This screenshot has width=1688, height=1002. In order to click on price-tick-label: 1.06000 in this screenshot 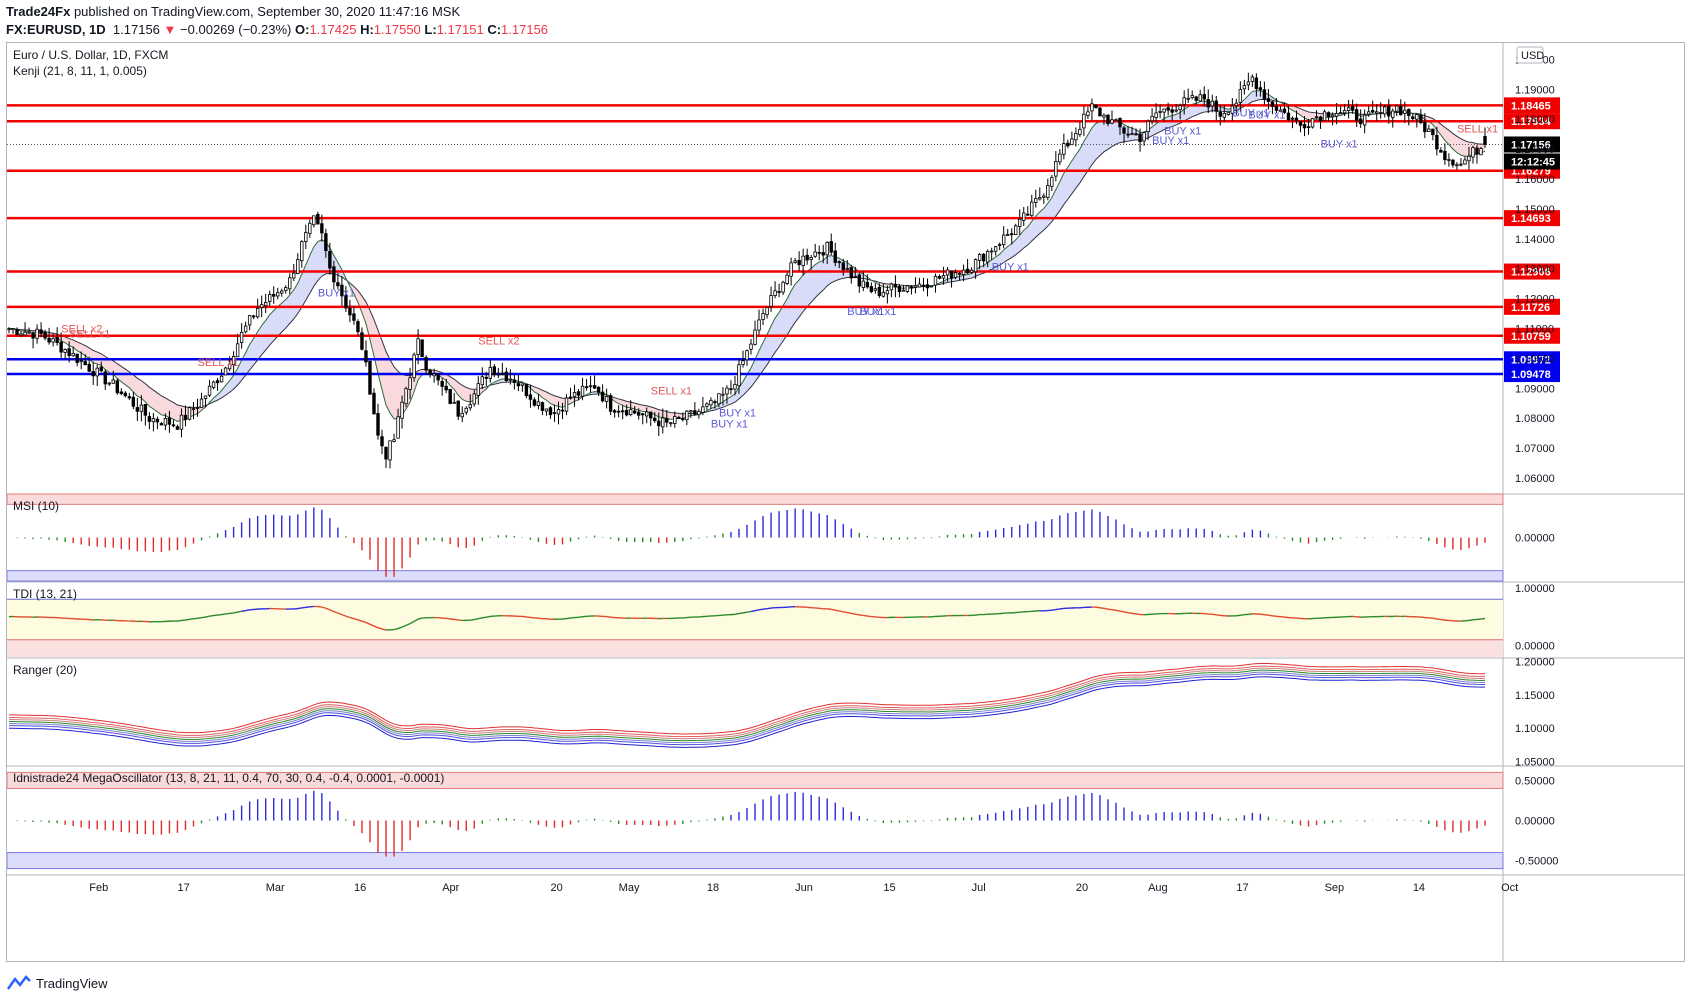, I will do `click(1535, 479)`.